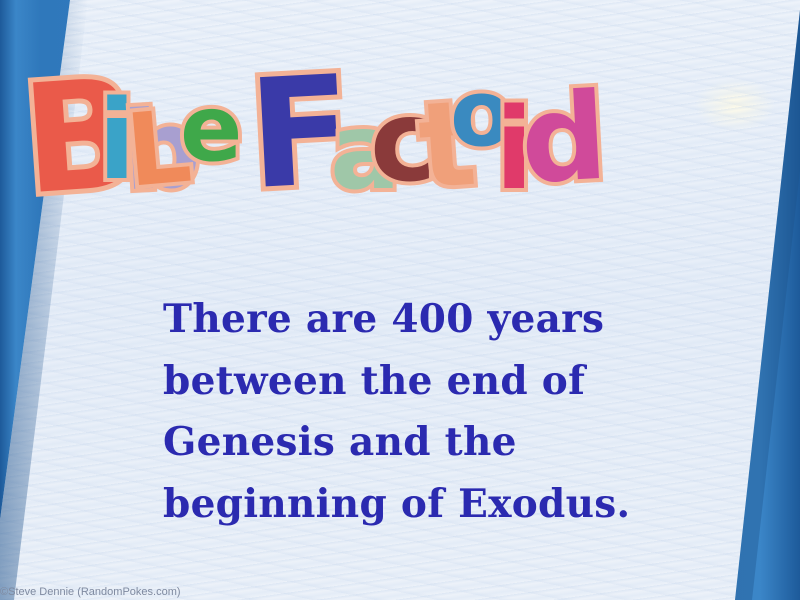  Describe the element at coordinates (427, 129) in the screenshot. I see `title-word-factoid: F F a a c c t t o o i i d d` at that location.